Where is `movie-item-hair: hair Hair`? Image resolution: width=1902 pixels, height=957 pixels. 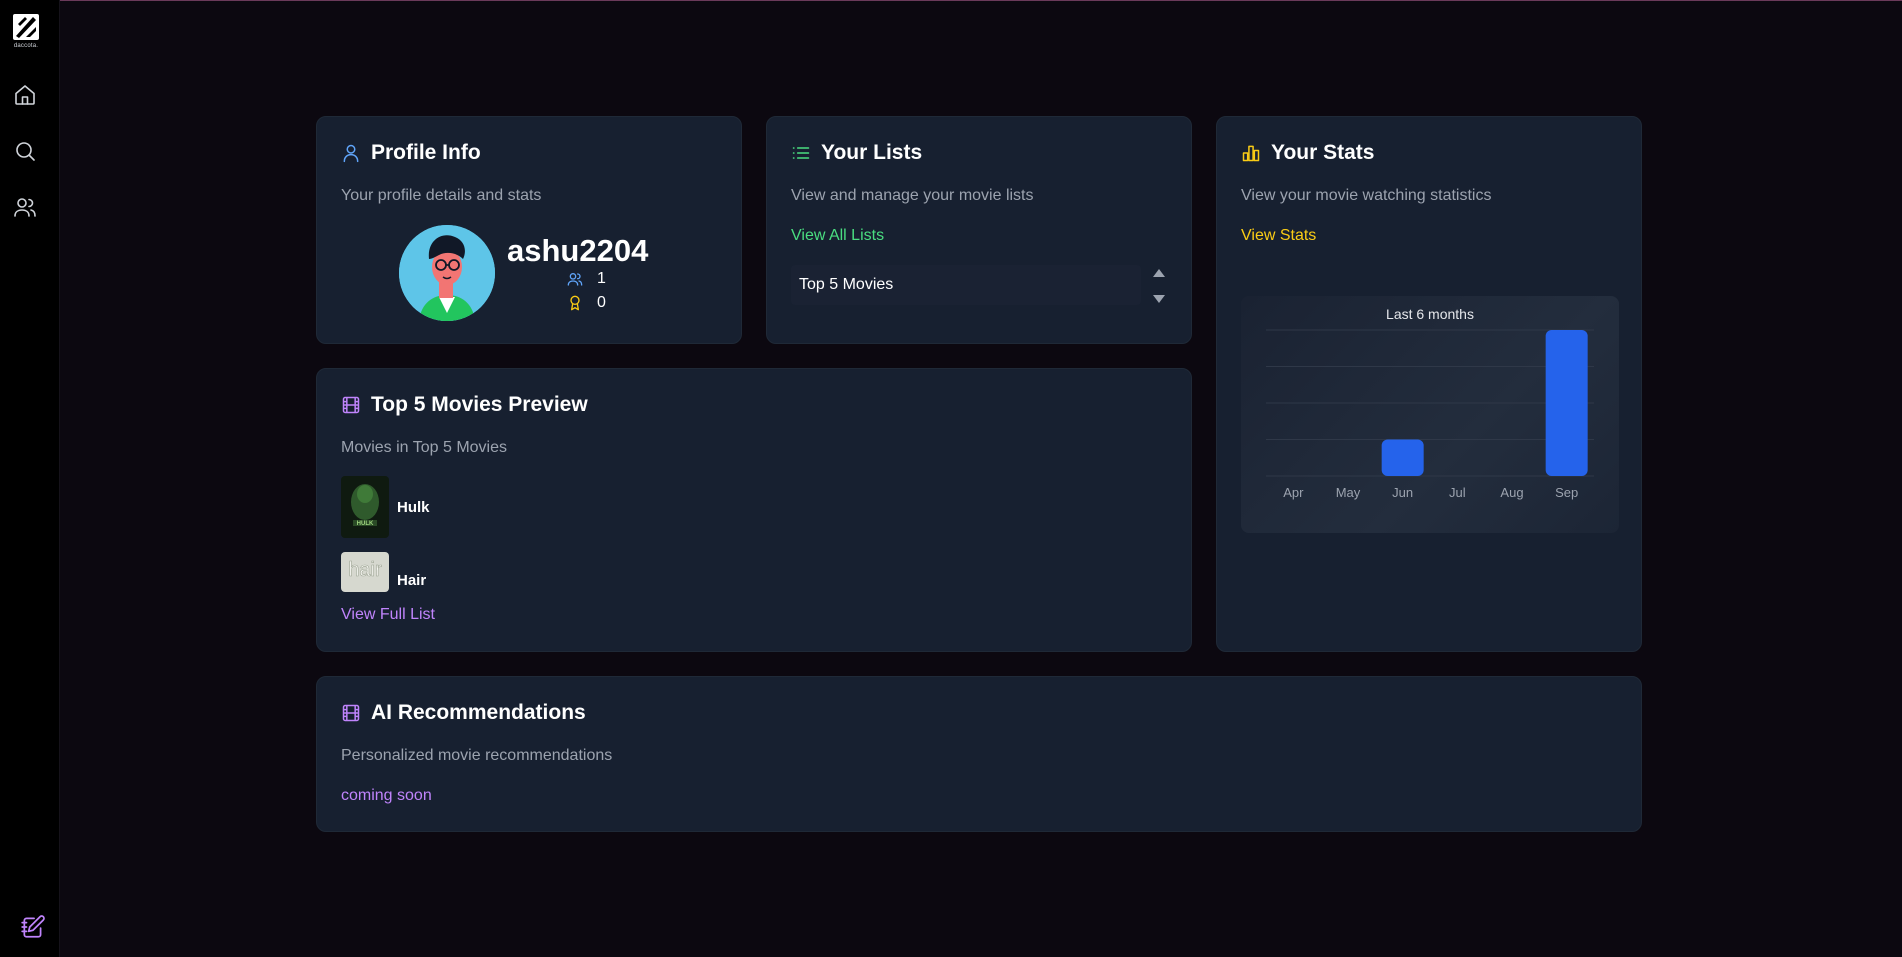
movie-item-hair: hair Hair is located at coordinates (383, 572).